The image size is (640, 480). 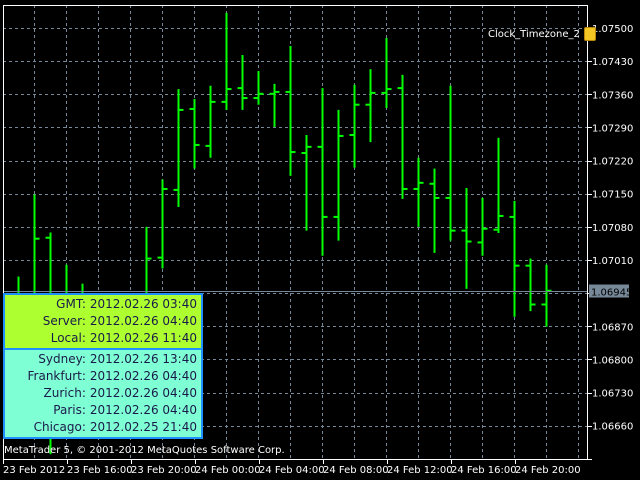 I want to click on clock-label: GMT:, so click(x=71, y=304).